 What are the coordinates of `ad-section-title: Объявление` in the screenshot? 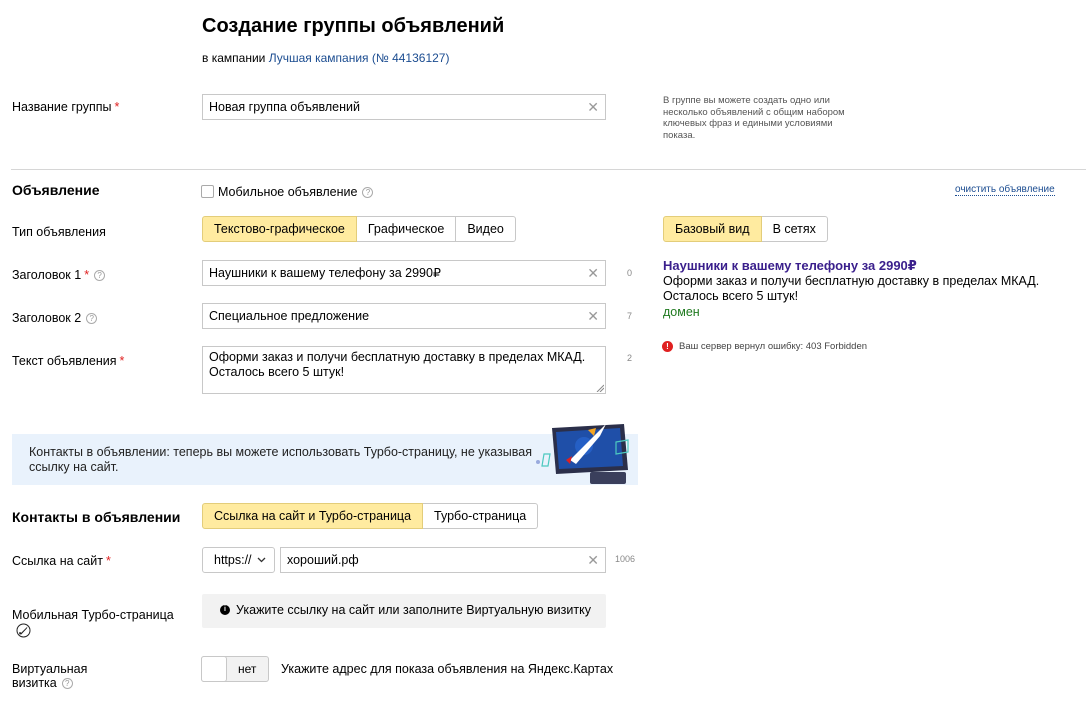 It's located at (56, 190).